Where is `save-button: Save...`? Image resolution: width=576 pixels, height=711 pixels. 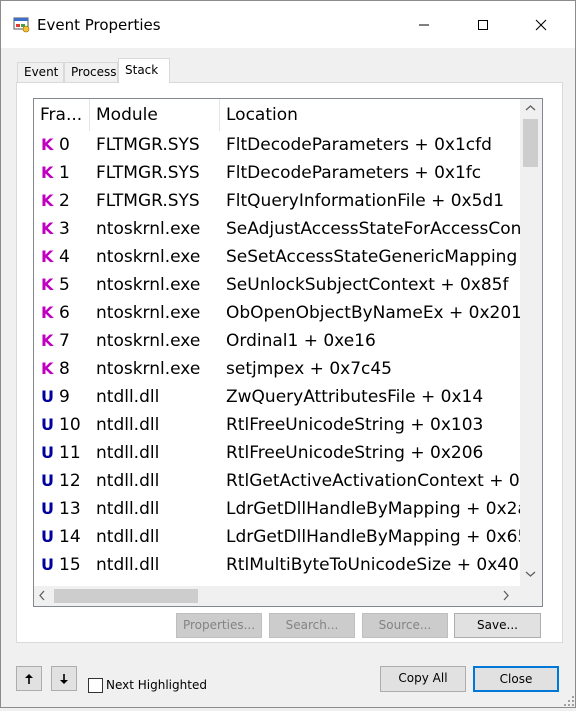
save-button: Save... is located at coordinates (497, 625).